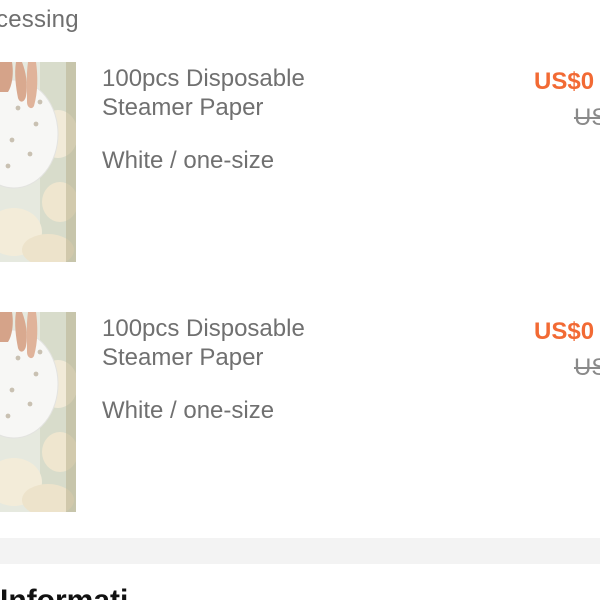  What do you see at coordinates (300, 551) in the screenshot?
I see `section-divider` at bounding box center [300, 551].